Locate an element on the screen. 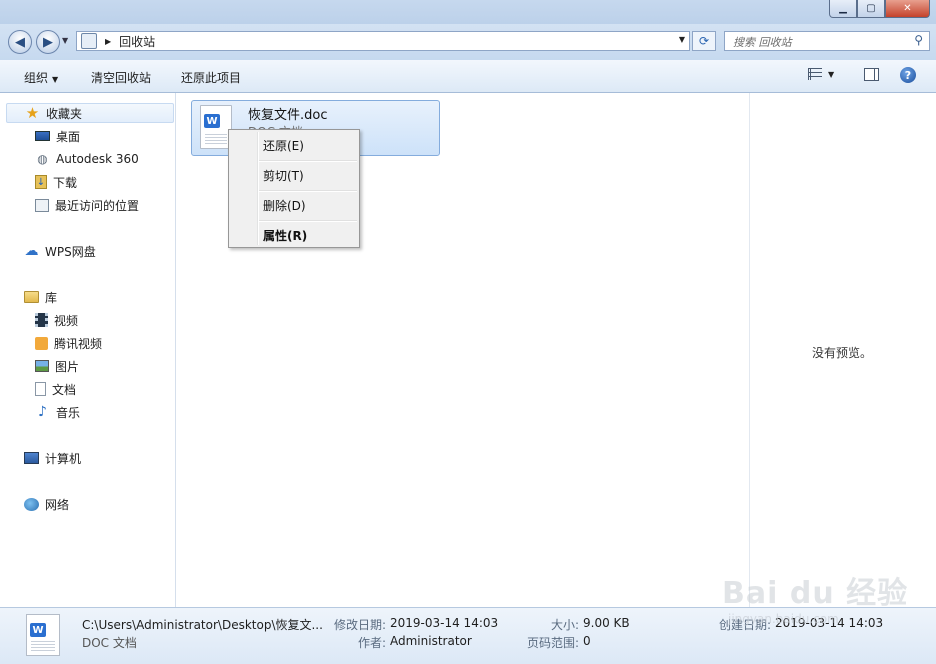 This screenshot has width=936, height=664. help-icon: ? is located at coordinates (908, 75).